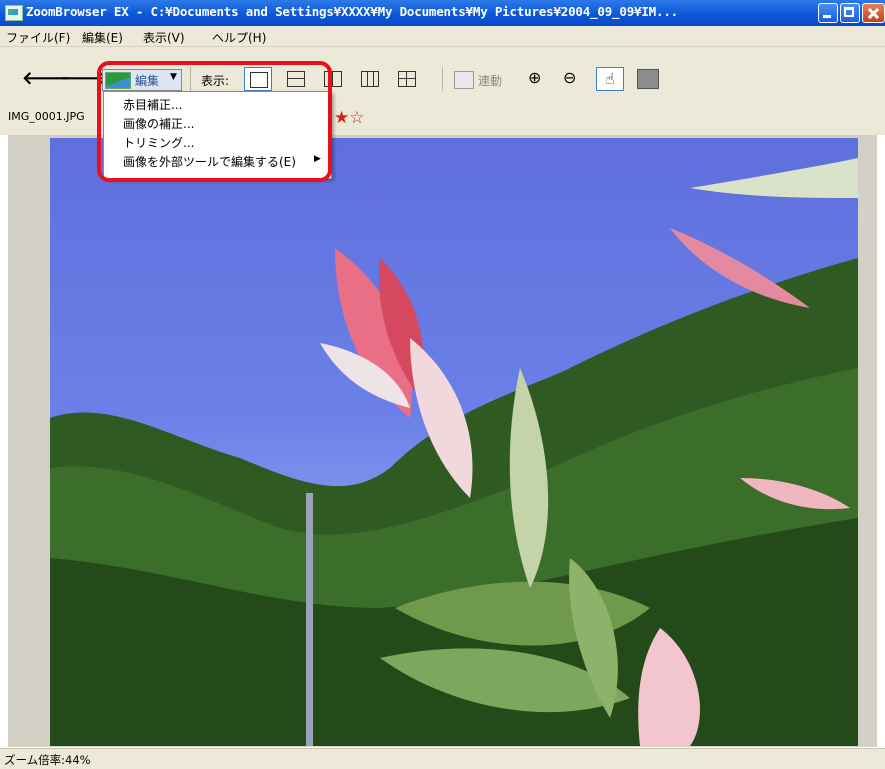 The image size is (885, 769). Describe the element at coordinates (442, 758) in the screenshot. I see `status-bar: ズーム倍率:44%` at that location.